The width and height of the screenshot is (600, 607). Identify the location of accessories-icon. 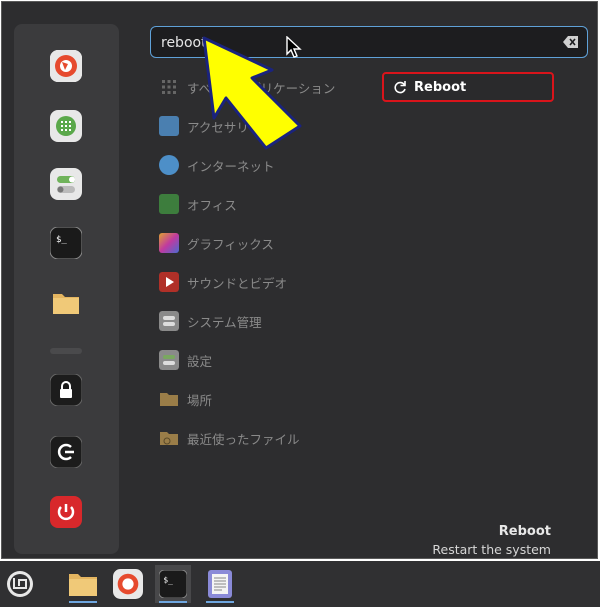
(169, 126).